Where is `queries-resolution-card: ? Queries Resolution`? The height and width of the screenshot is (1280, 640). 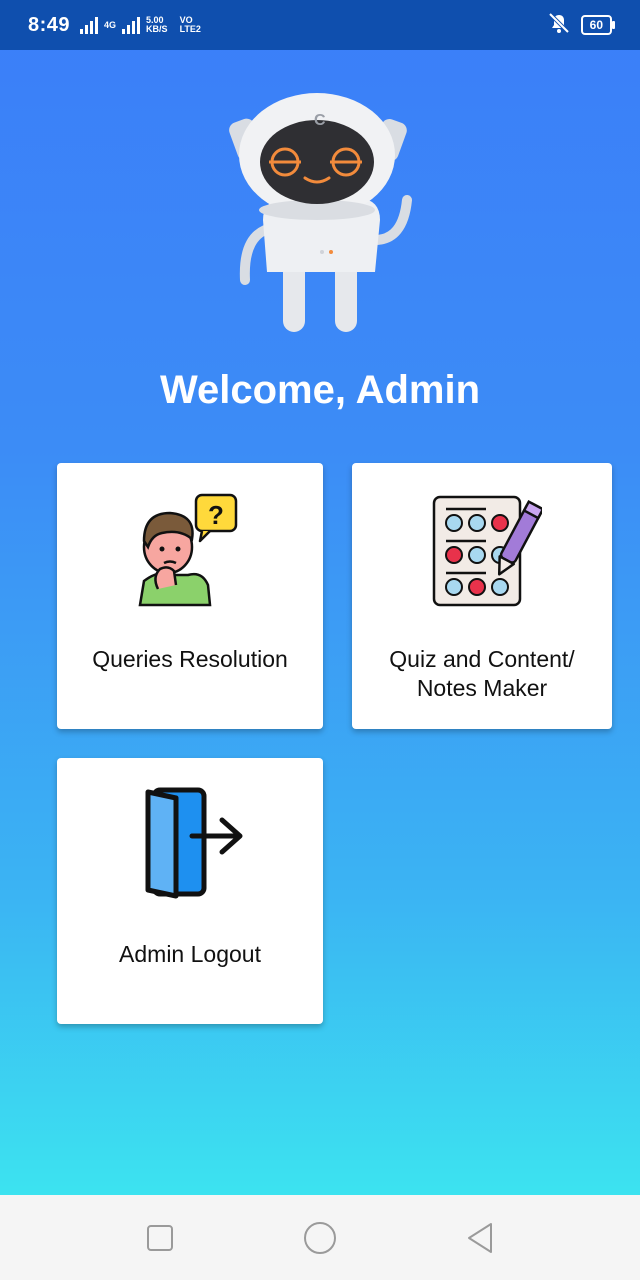
queries-resolution-card: ? Queries Resolution is located at coordinates (190, 596).